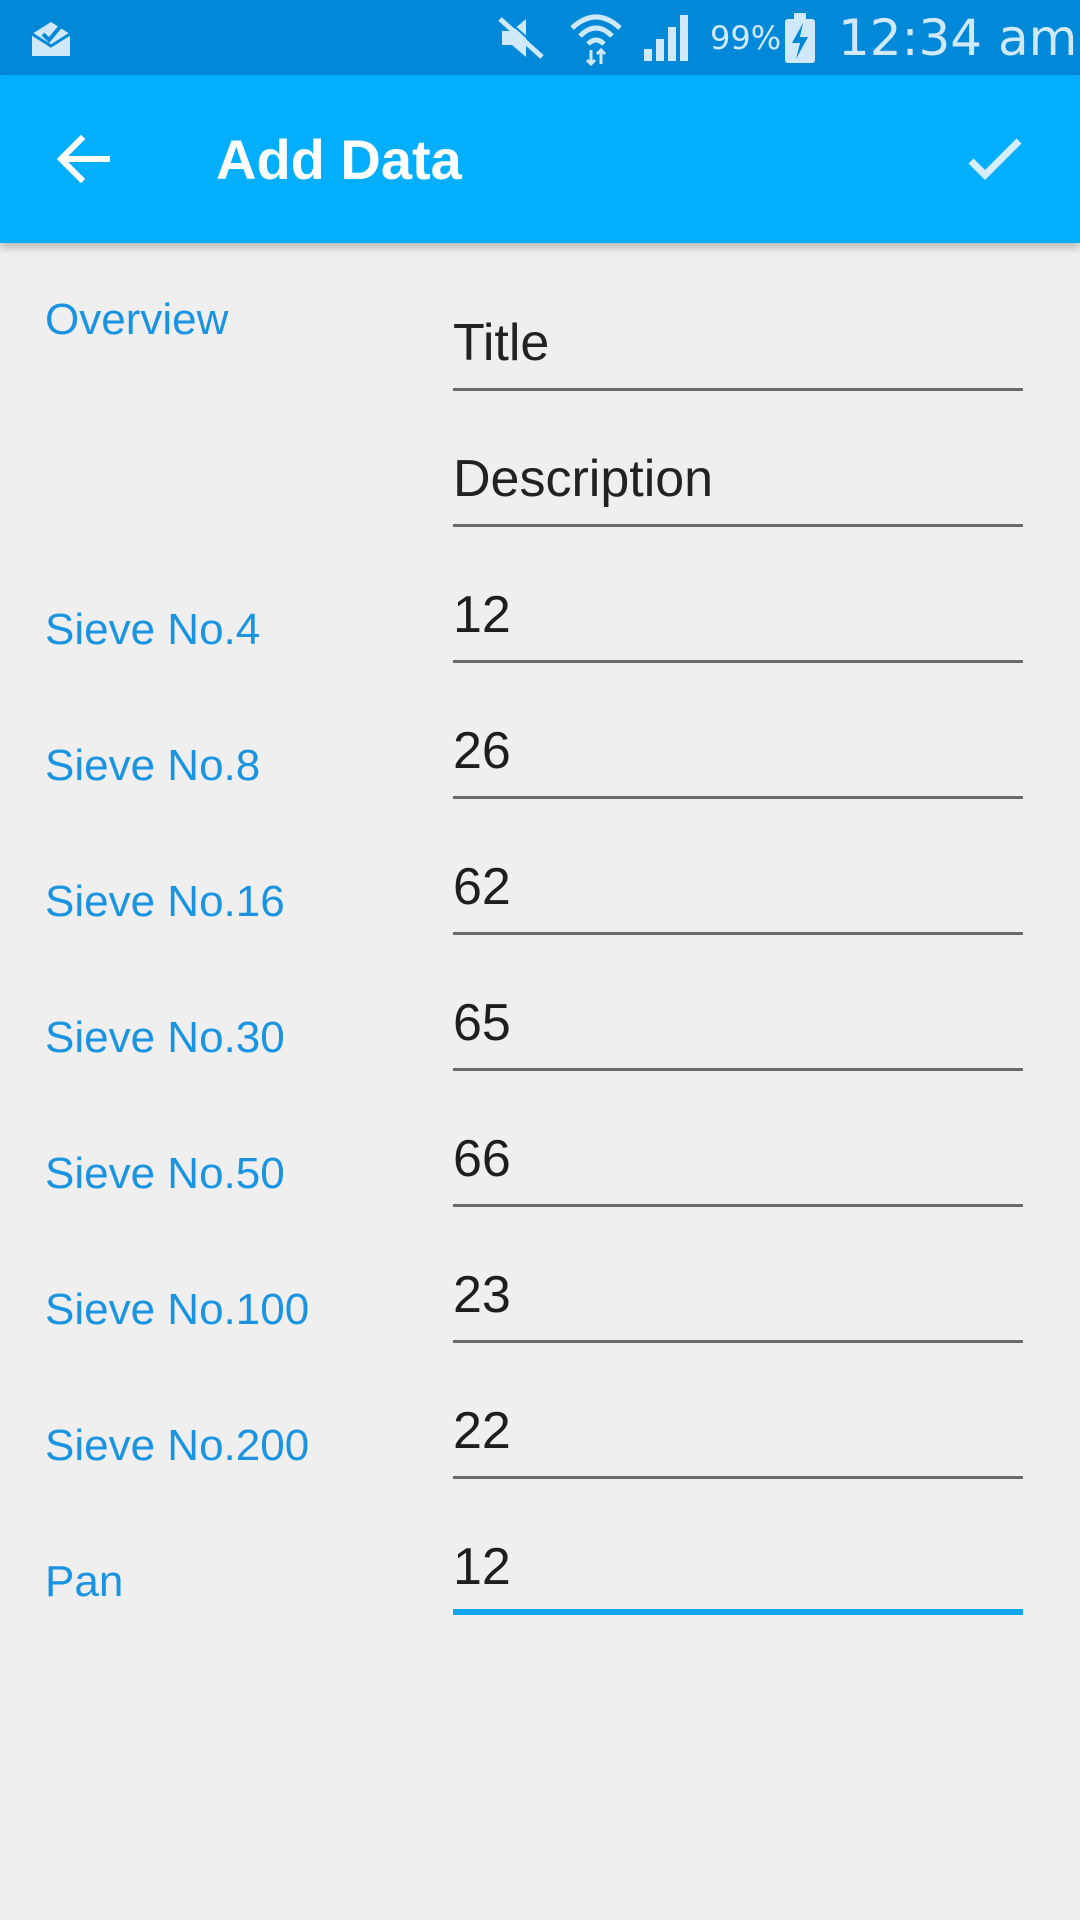 The height and width of the screenshot is (1920, 1080). Describe the element at coordinates (738, 1560) in the screenshot. I see `pan-input: 12` at that location.